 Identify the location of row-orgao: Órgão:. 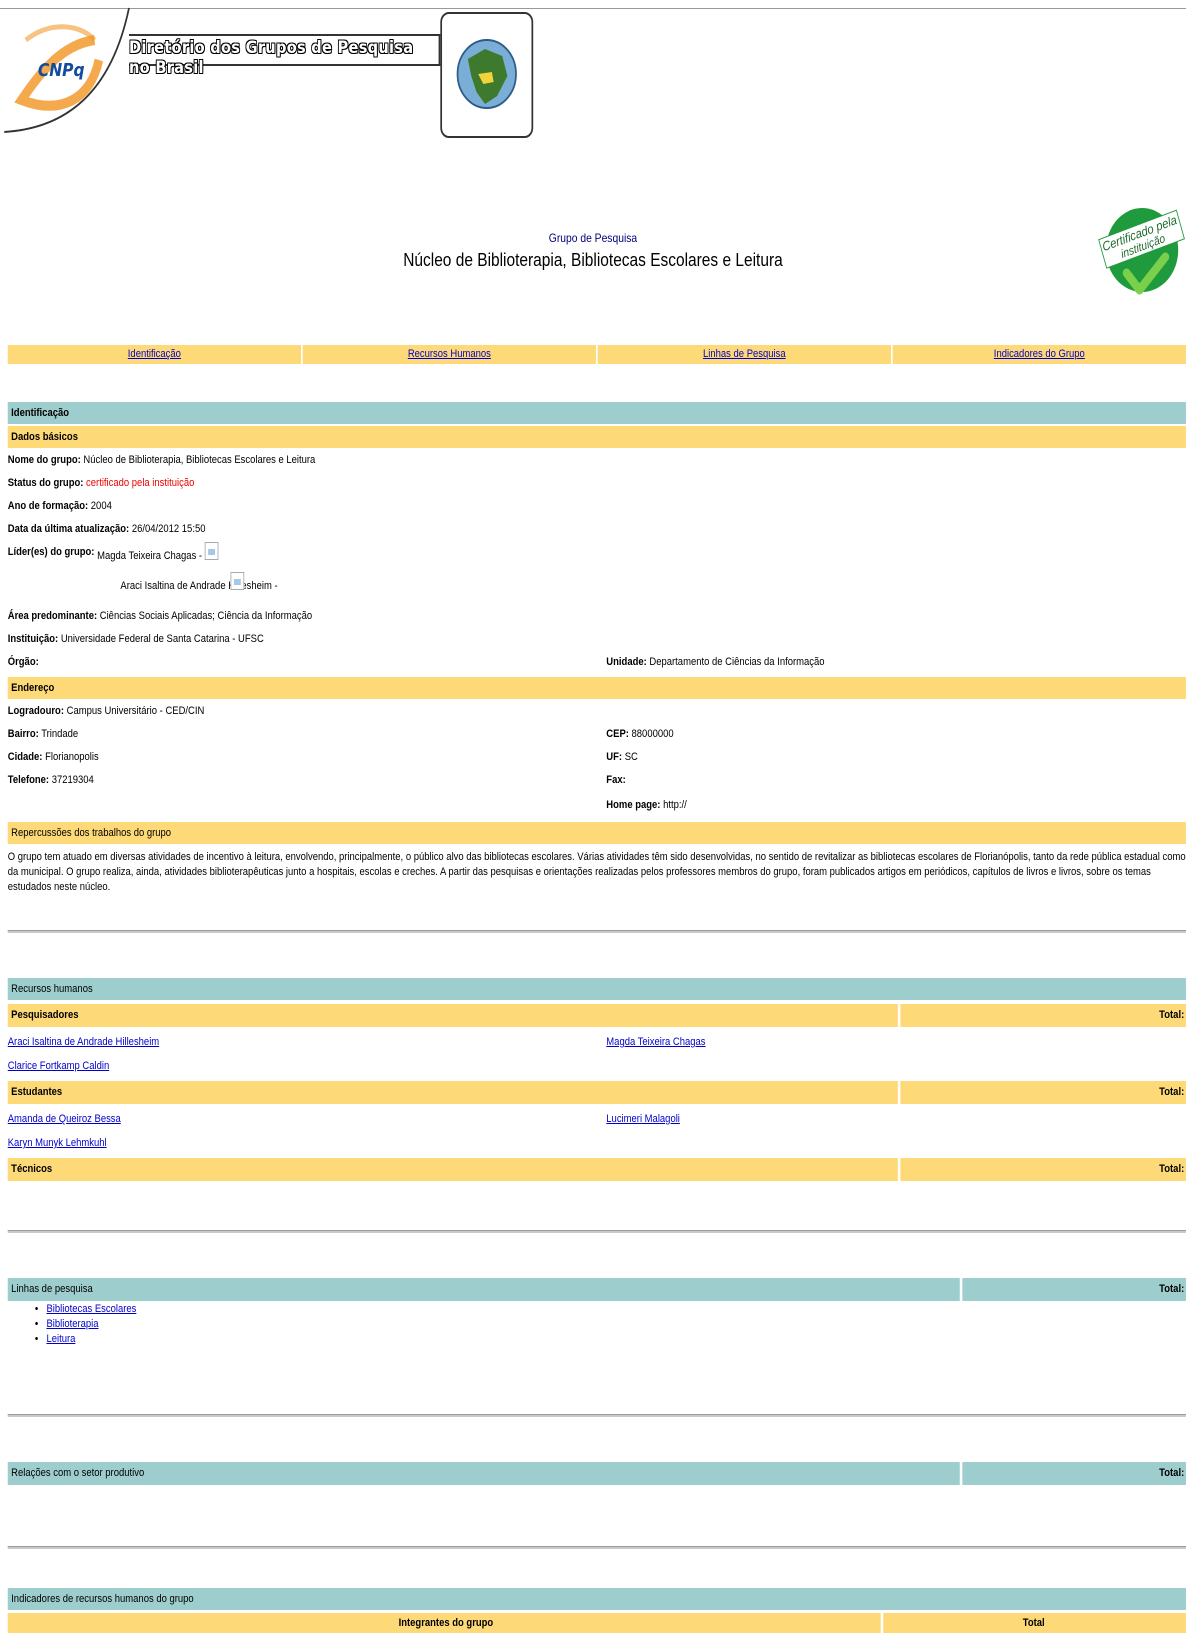
(23, 662).